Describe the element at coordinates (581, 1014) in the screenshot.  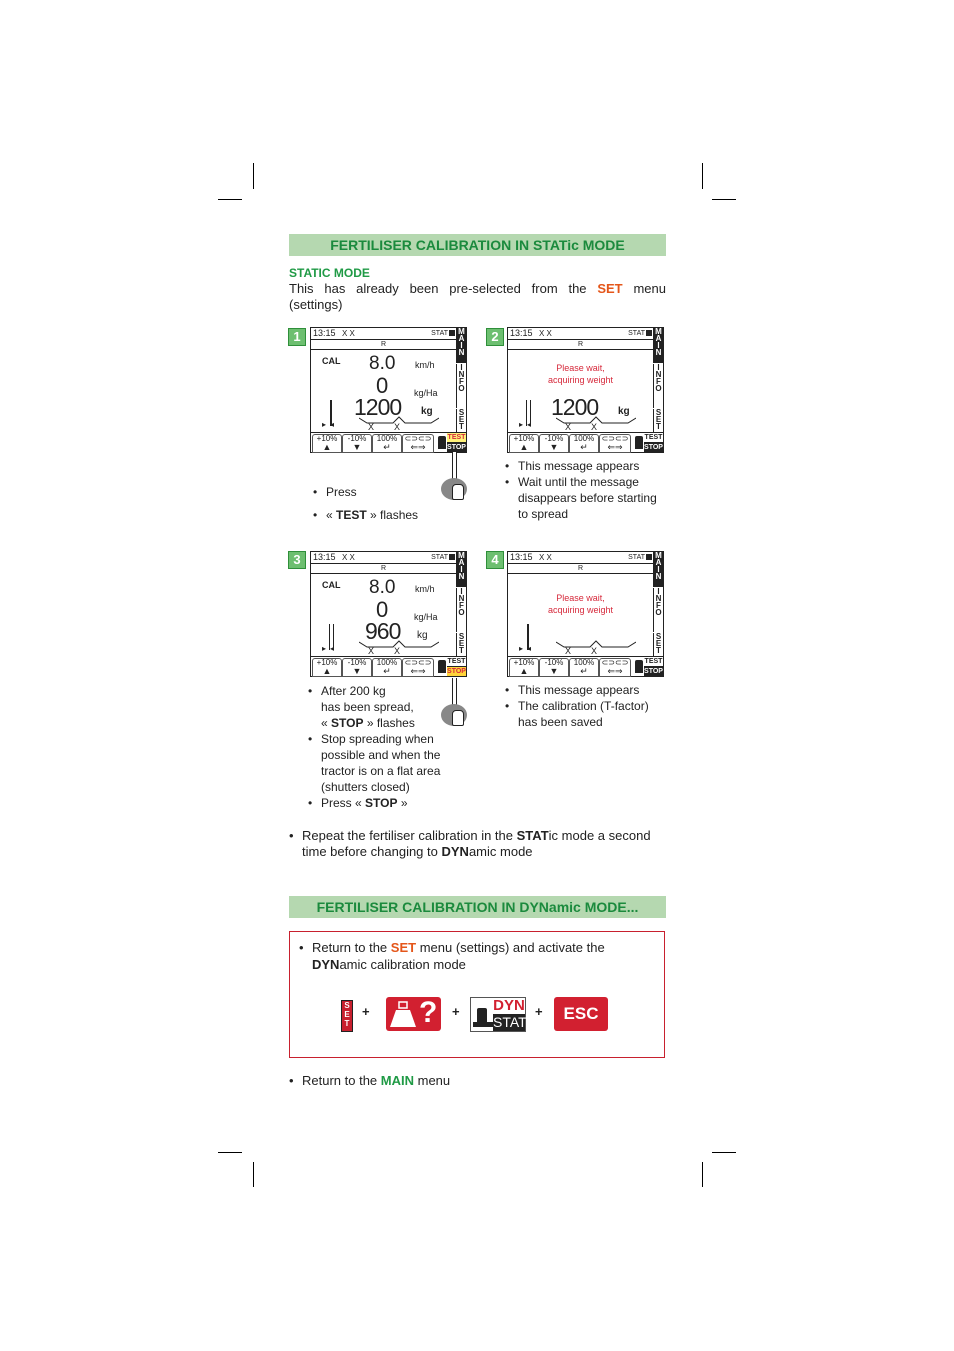
I see `esc-button: ESC` at that location.